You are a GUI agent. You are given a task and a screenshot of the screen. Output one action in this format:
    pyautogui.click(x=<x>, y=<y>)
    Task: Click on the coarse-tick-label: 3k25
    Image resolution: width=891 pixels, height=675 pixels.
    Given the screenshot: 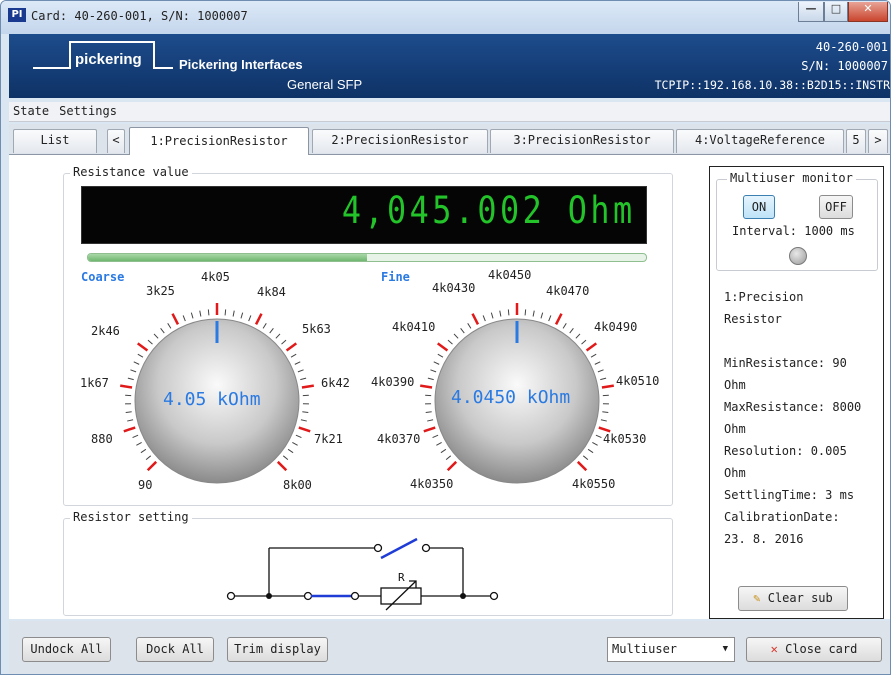 What is the action you would take?
    pyautogui.click(x=160, y=291)
    